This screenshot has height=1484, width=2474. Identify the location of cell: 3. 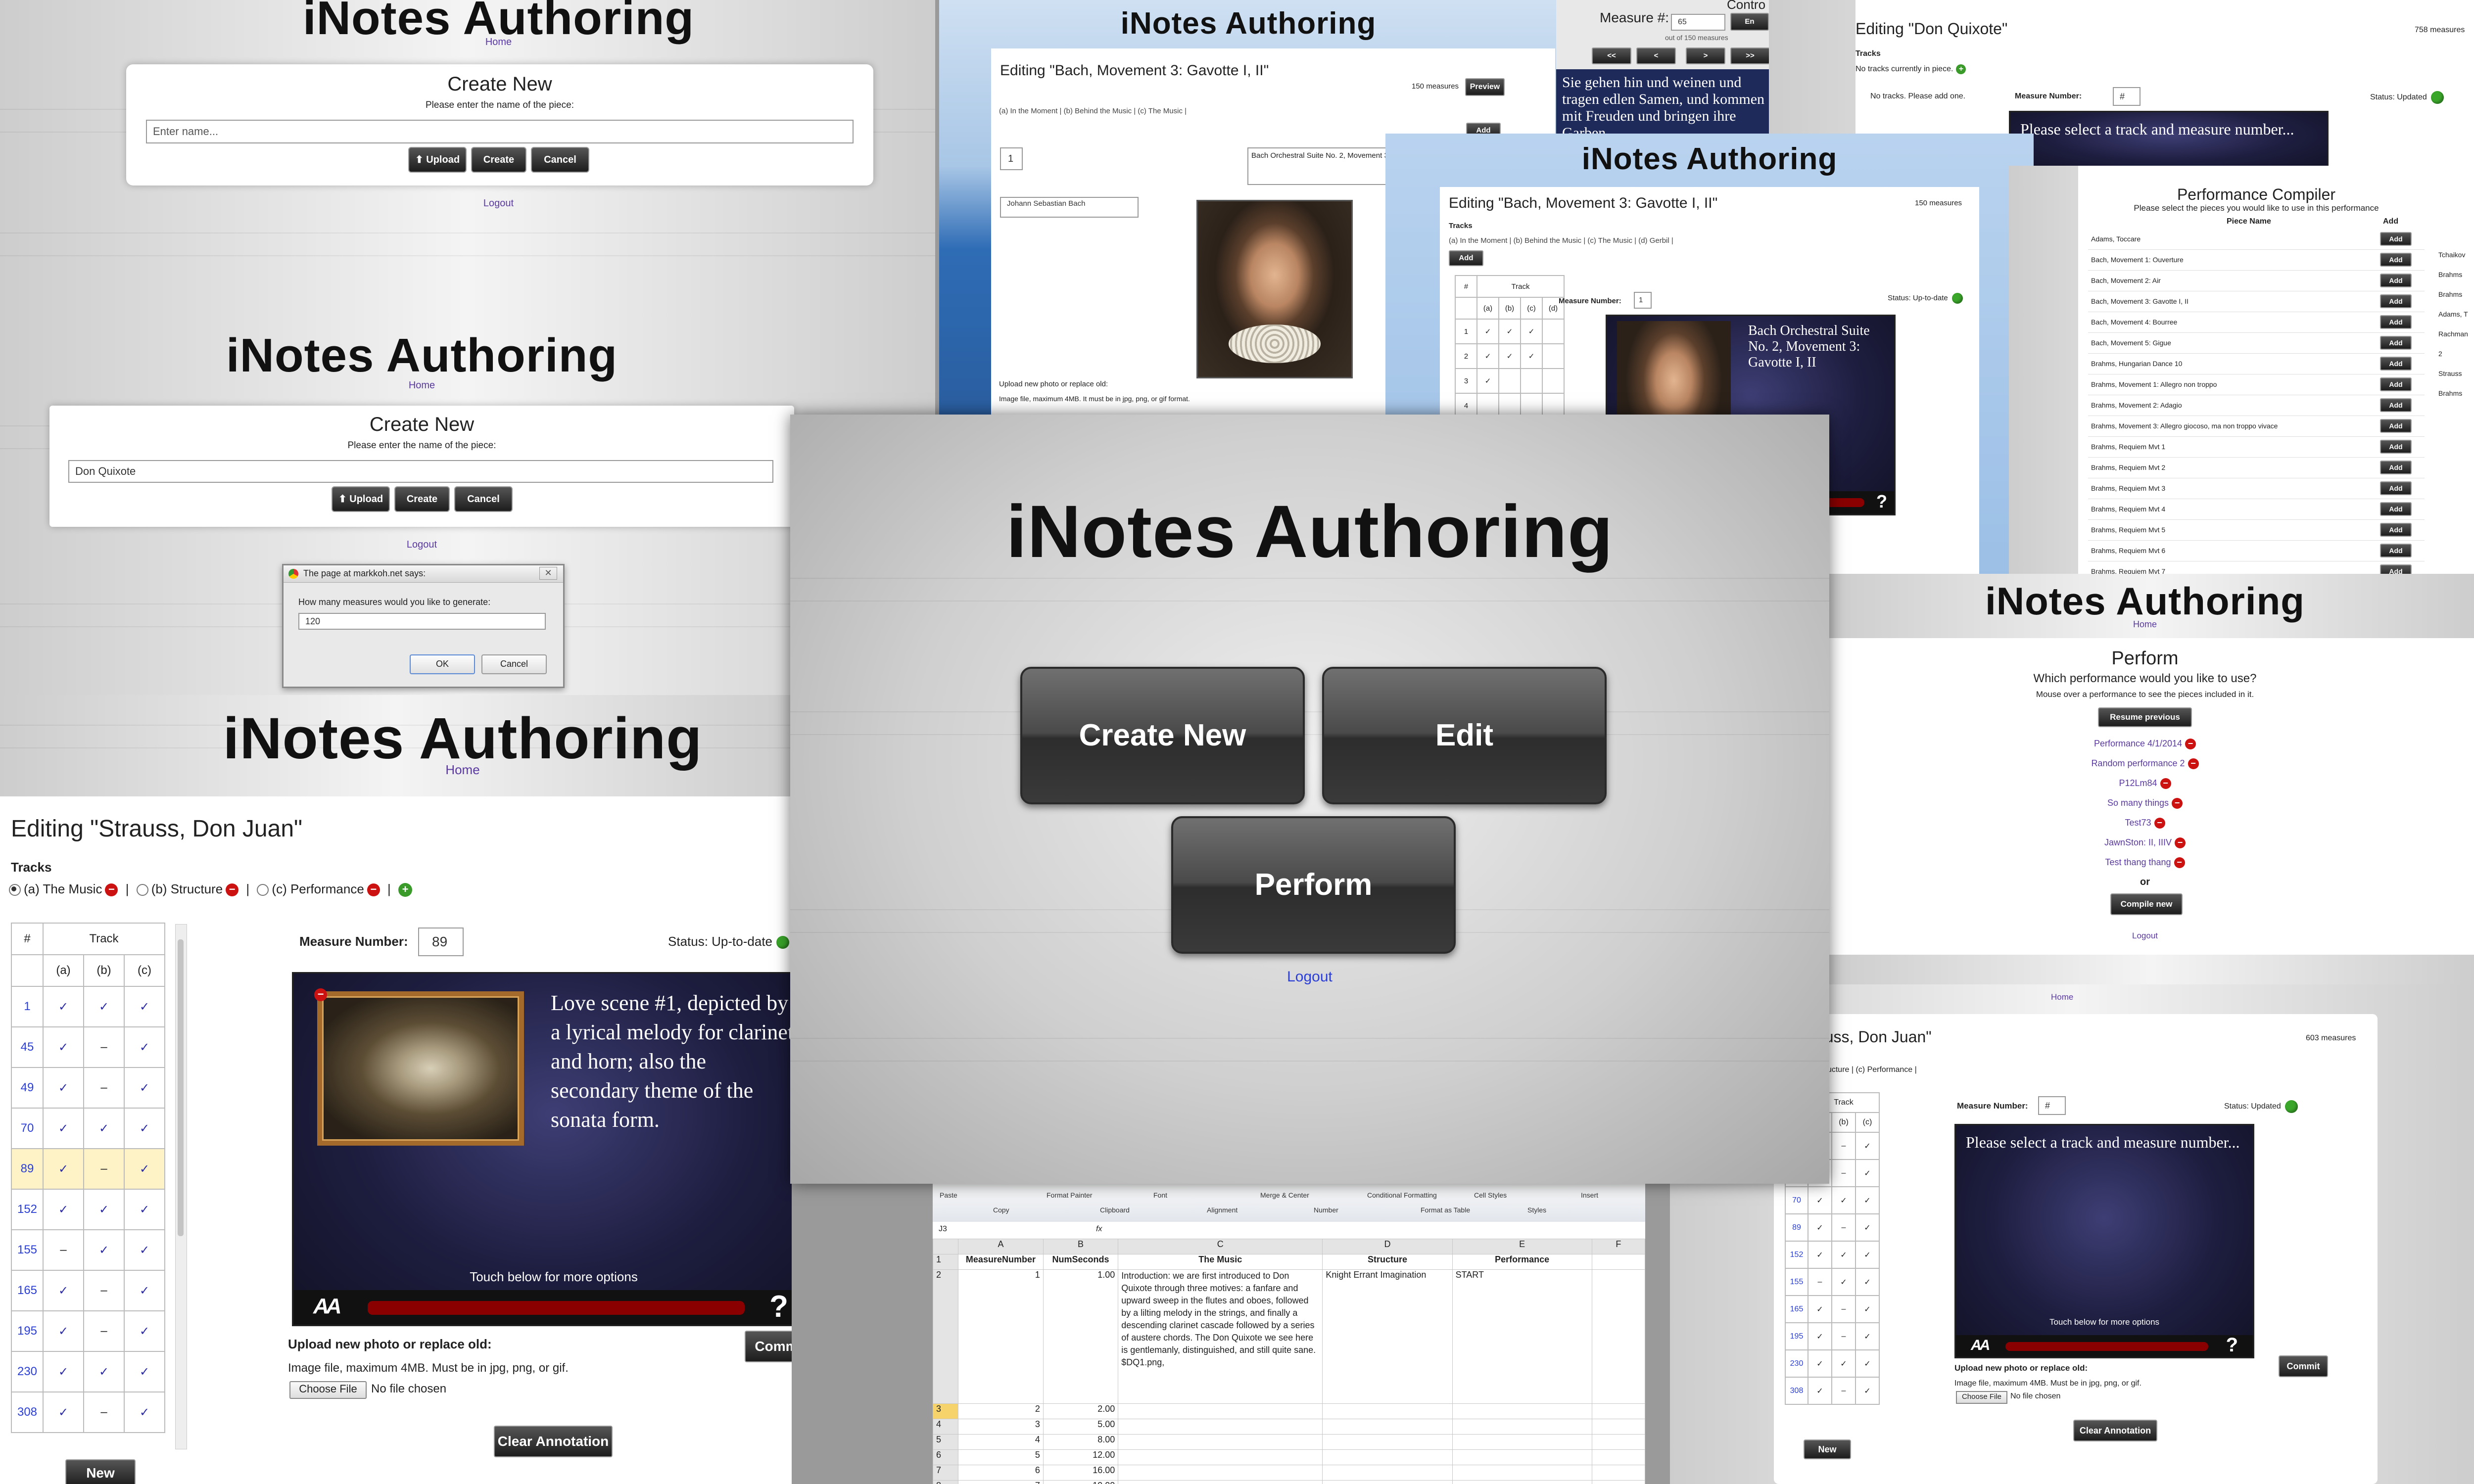
(1001, 1427).